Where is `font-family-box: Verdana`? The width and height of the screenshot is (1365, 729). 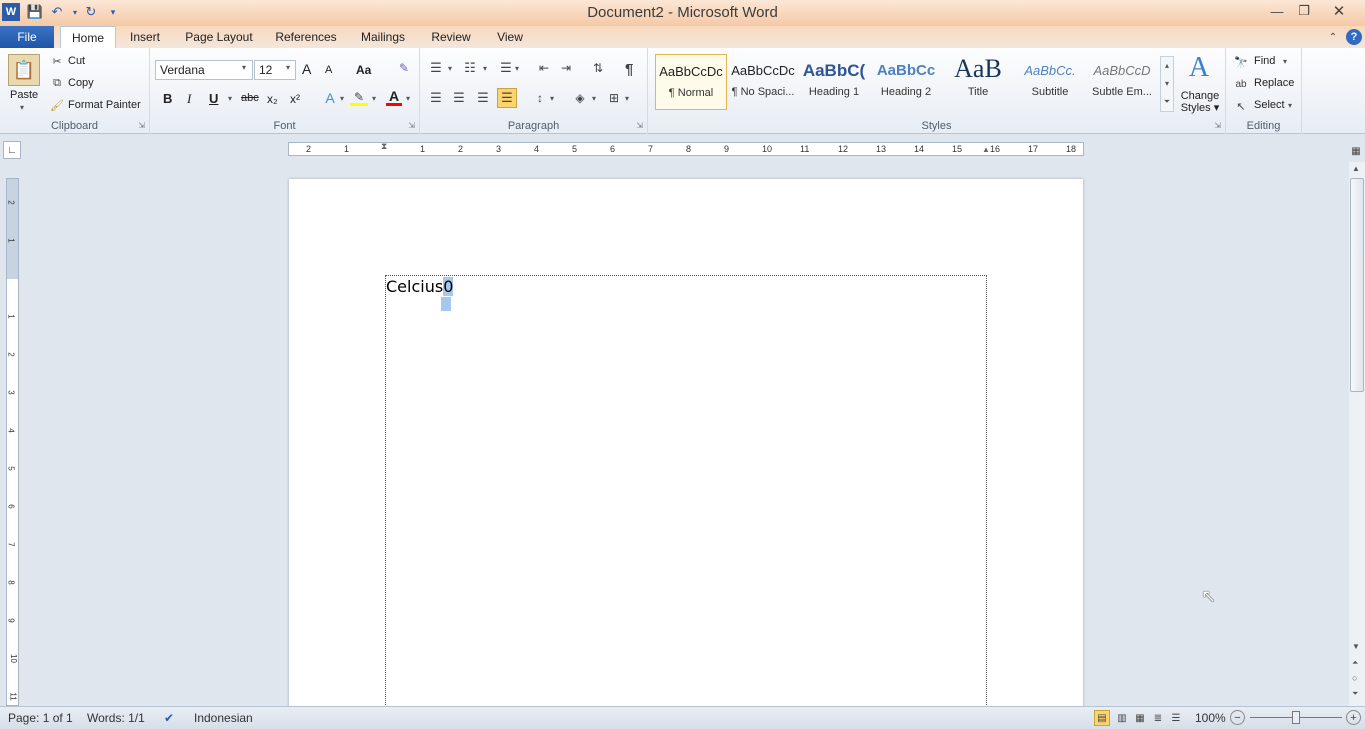 font-family-box: Verdana is located at coordinates (204, 70).